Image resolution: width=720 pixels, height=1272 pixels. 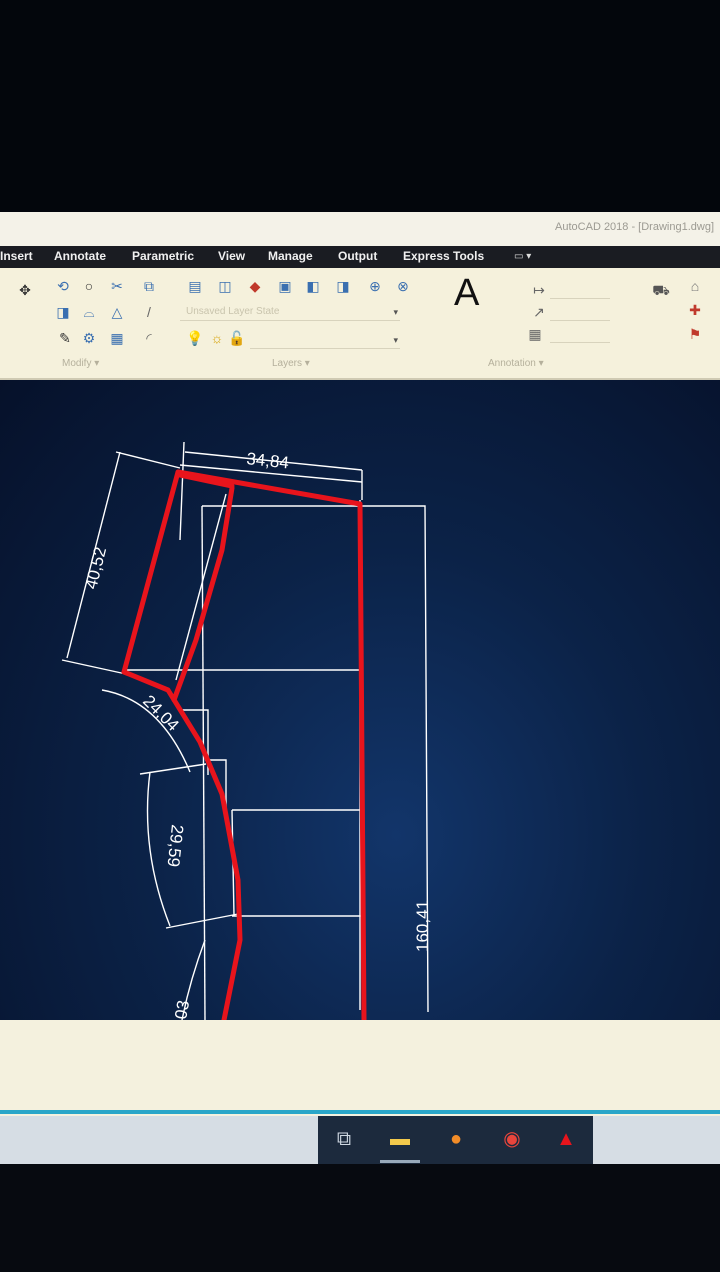 What do you see at coordinates (661, 290) in the screenshot?
I see `block-insert-icon: ⛟` at bounding box center [661, 290].